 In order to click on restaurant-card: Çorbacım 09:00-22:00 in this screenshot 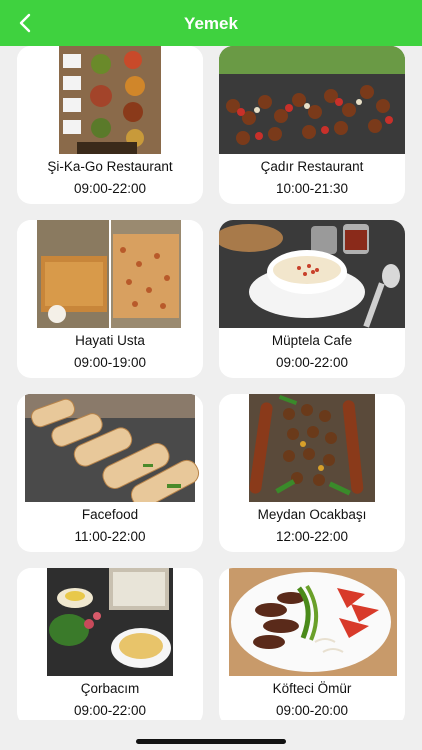, I will do `click(110, 644)`.